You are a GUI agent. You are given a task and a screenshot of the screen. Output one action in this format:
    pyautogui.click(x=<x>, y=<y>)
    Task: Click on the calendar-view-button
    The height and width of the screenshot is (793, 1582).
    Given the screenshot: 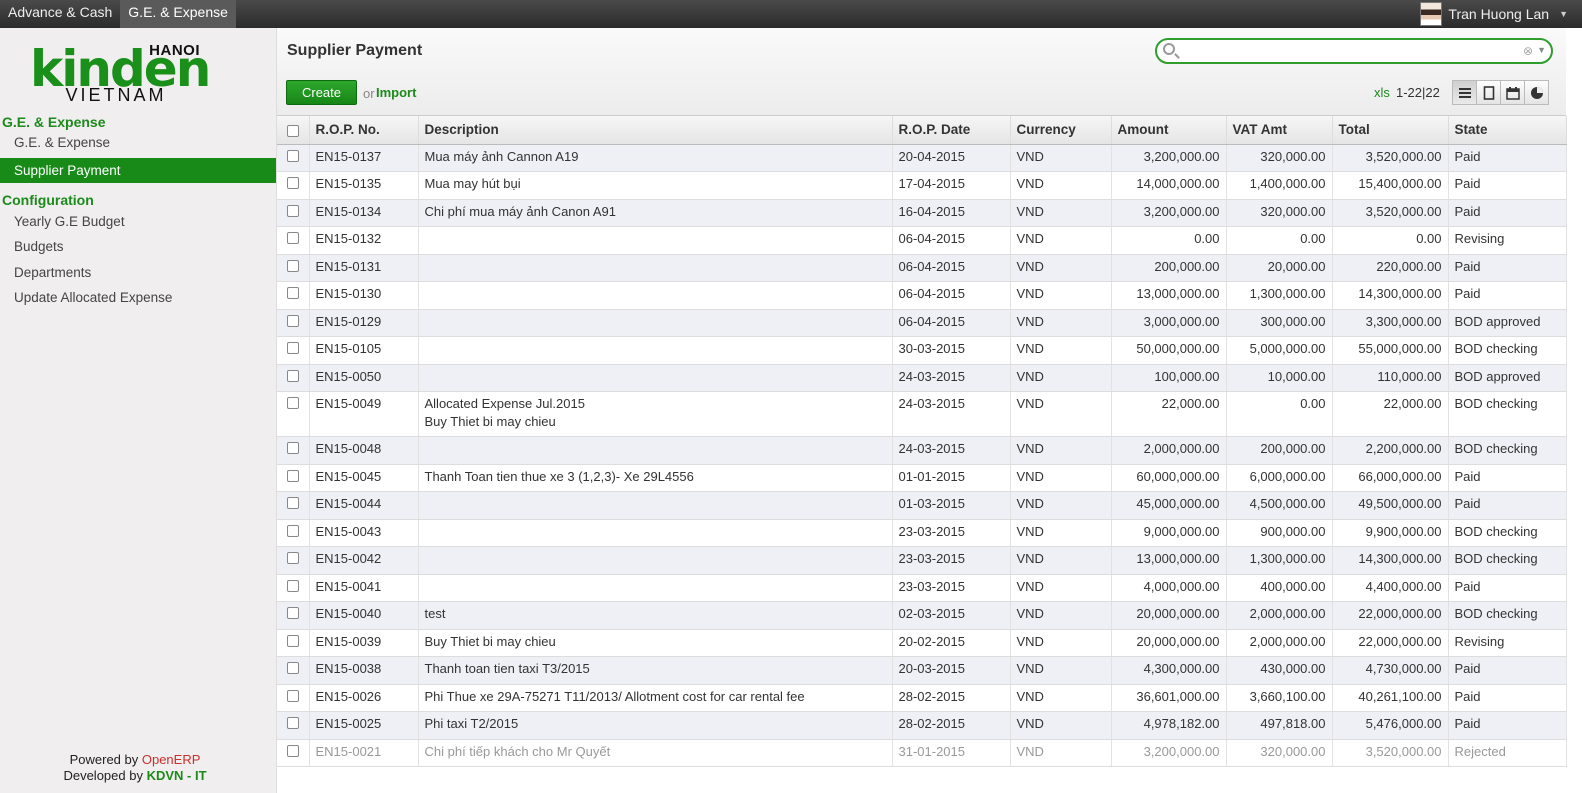 What is the action you would take?
    pyautogui.click(x=1512, y=92)
    